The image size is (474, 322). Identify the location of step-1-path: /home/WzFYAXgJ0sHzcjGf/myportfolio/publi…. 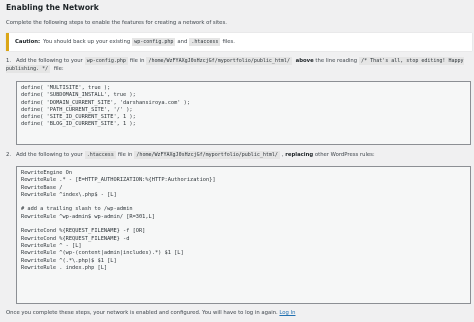
(219, 61).